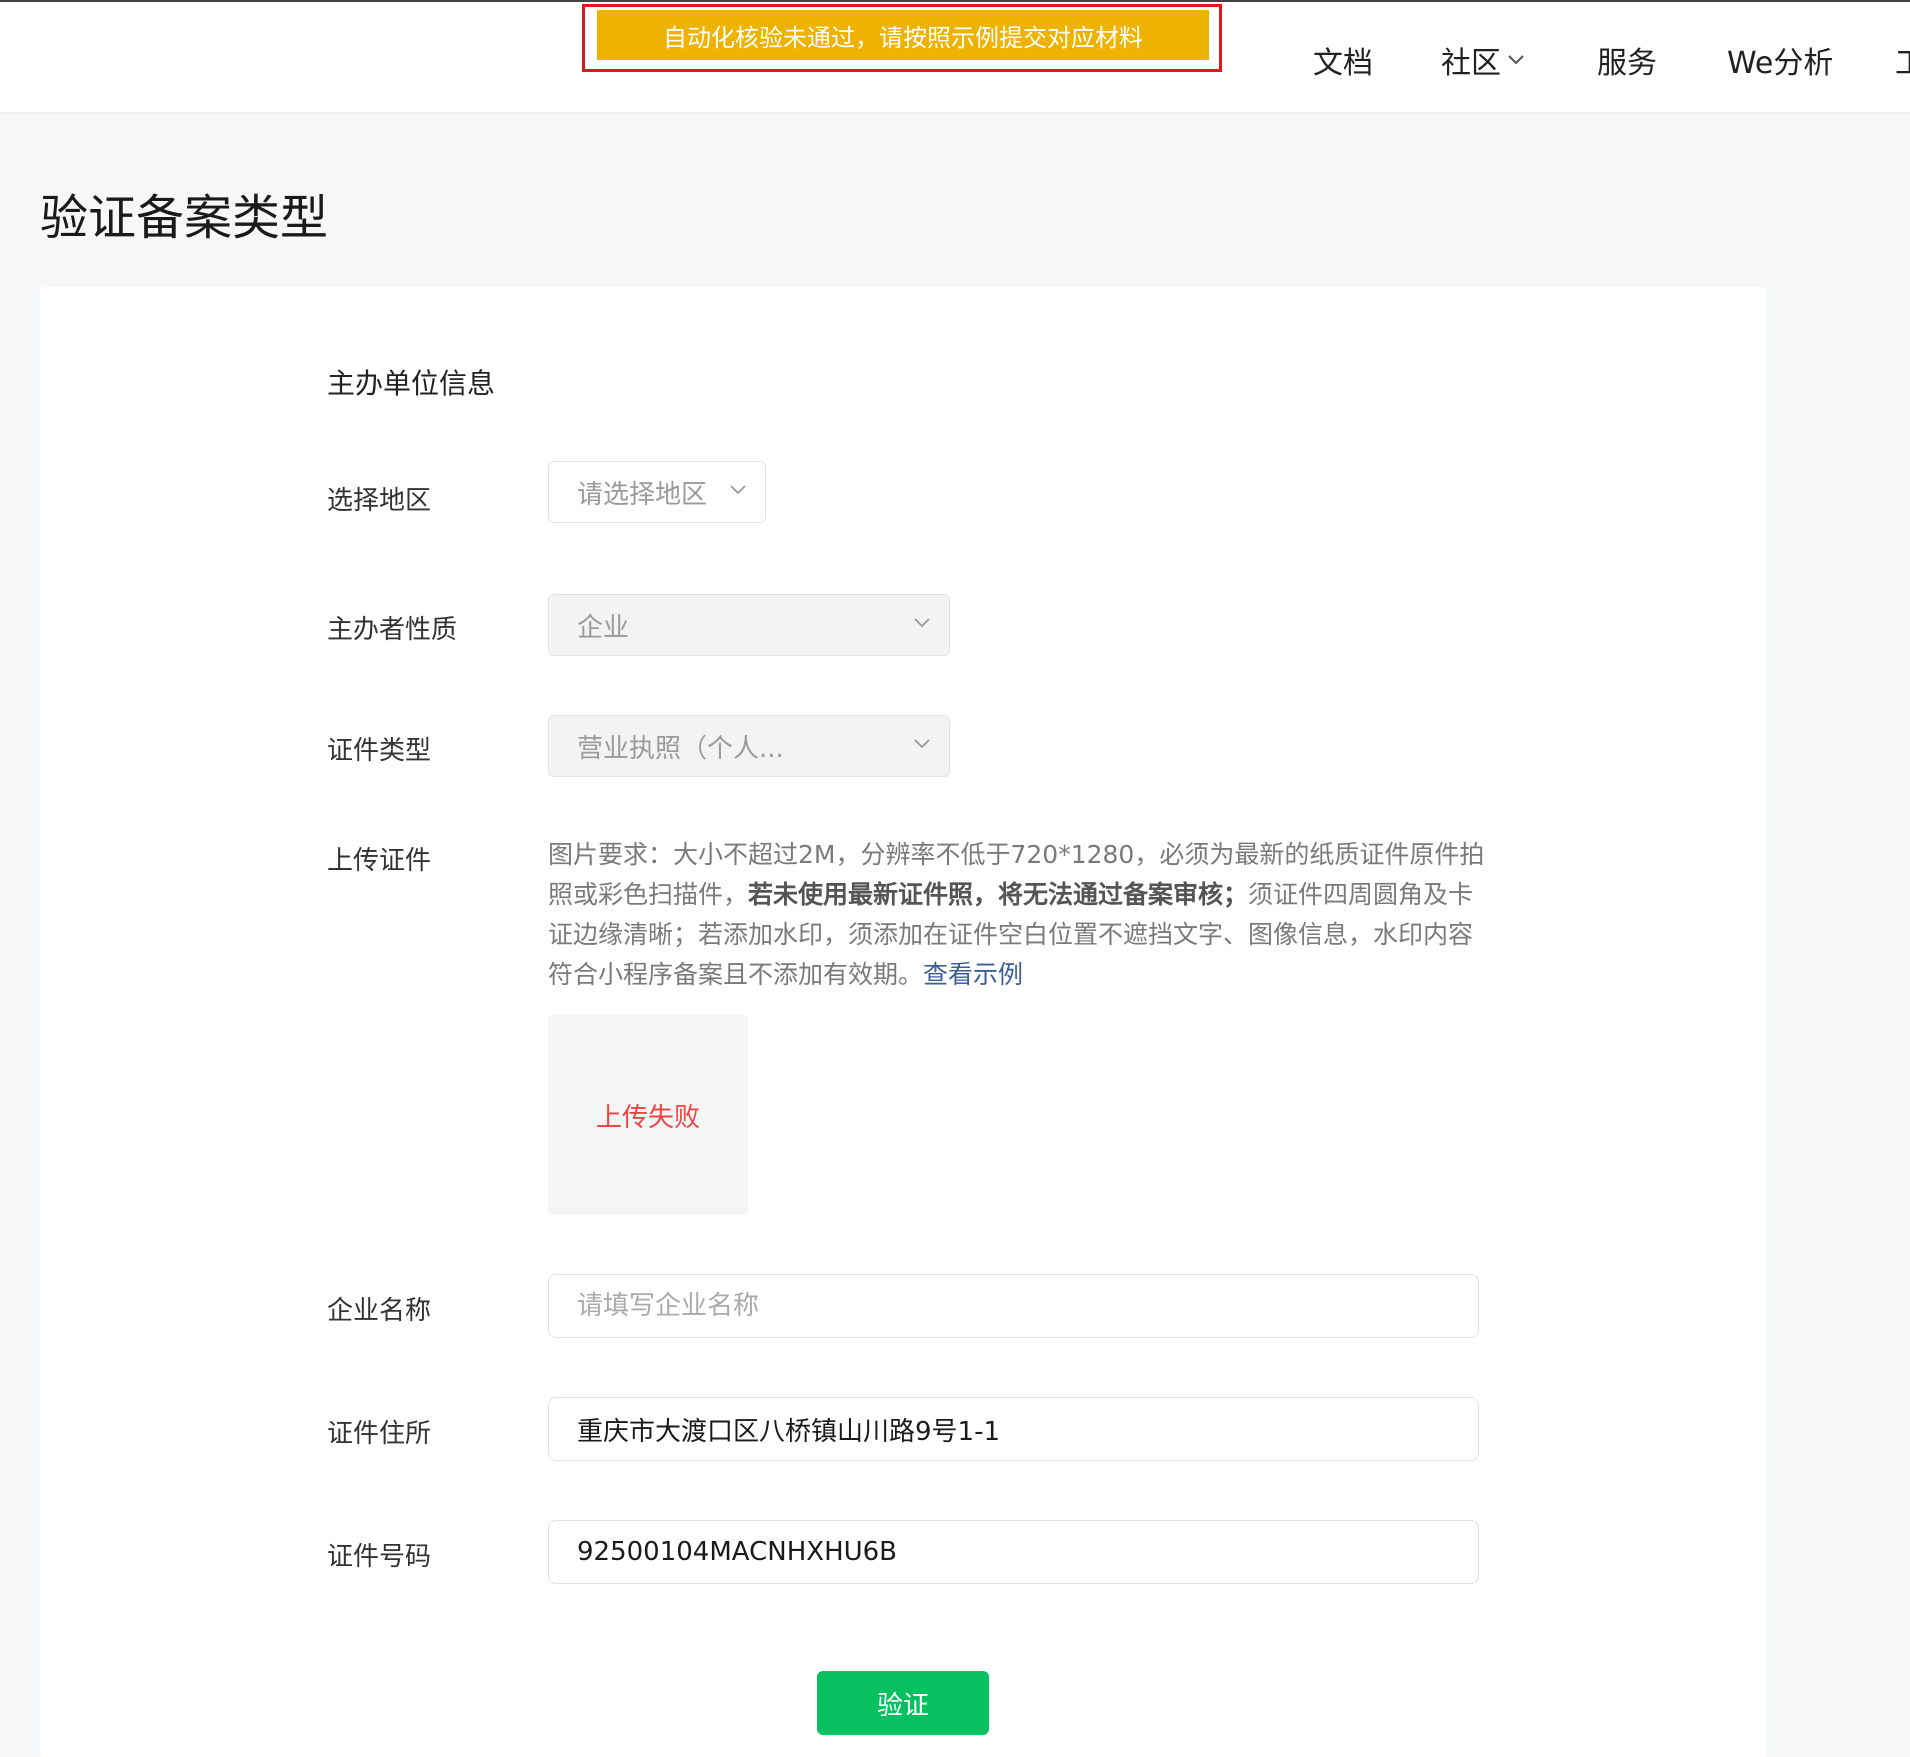  I want to click on nav-item-community: 社区, so click(1483, 60).